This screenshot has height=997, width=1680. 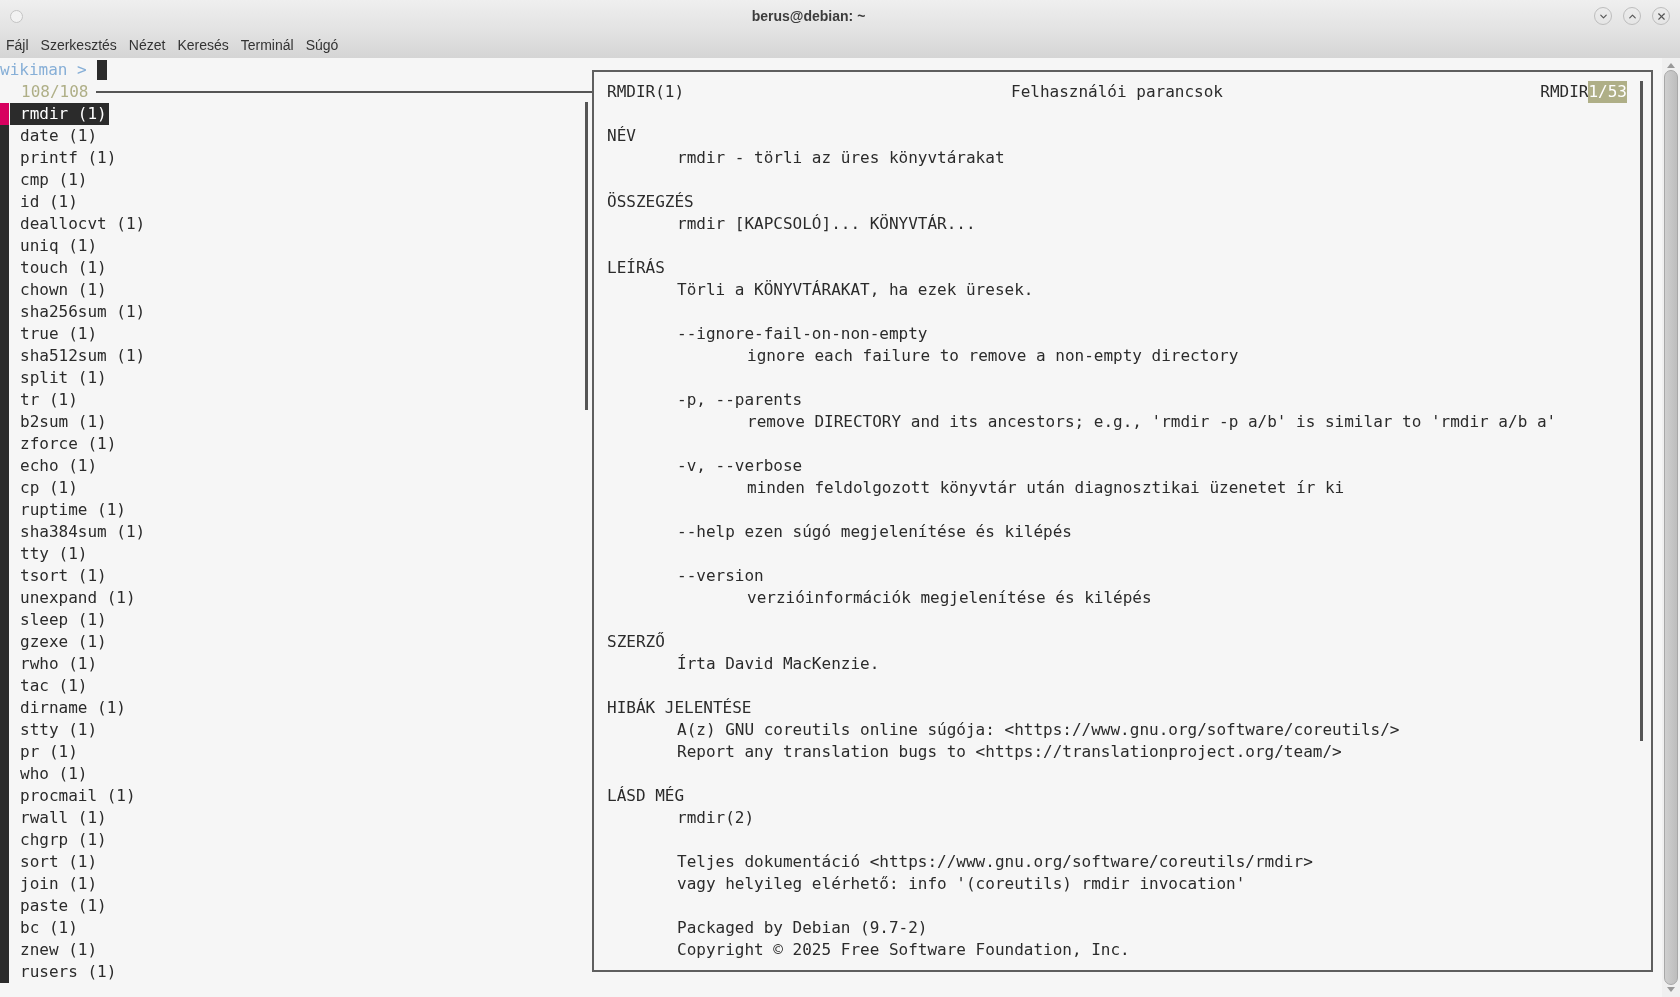 What do you see at coordinates (992, 356) in the screenshot?
I see `man-text-line: ignore each failure to remove a non-empty directory` at bounding box center [992, 356].